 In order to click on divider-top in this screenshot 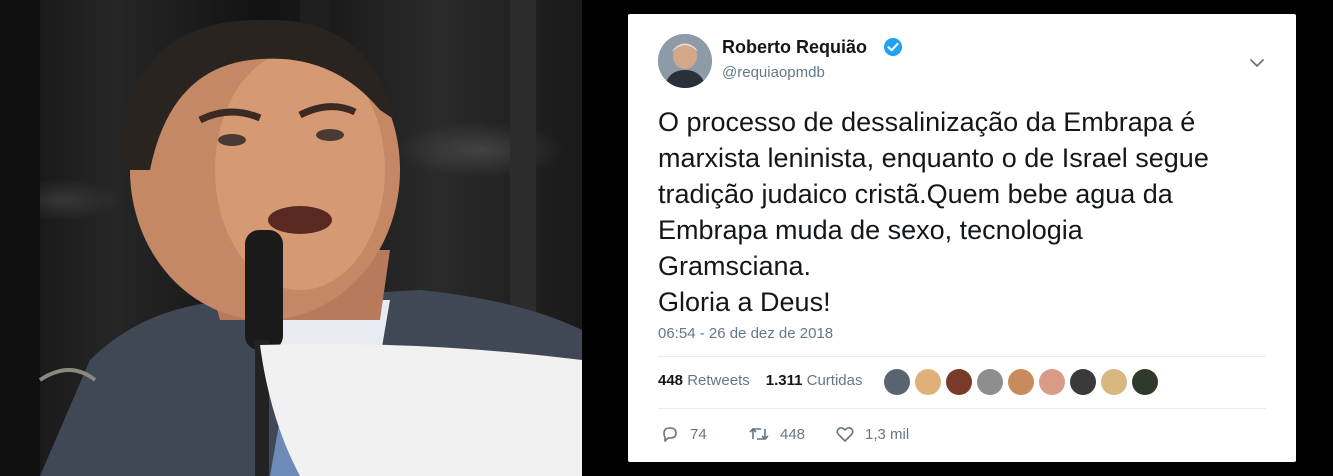, I will do `click(962, 356)`.